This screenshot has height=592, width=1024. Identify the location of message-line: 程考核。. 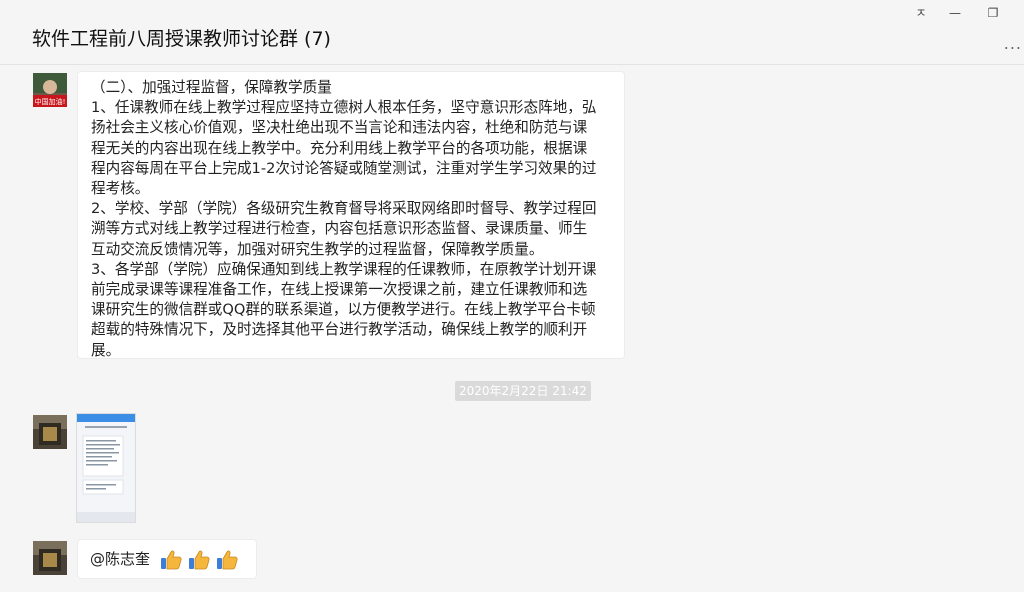
(120, 189).